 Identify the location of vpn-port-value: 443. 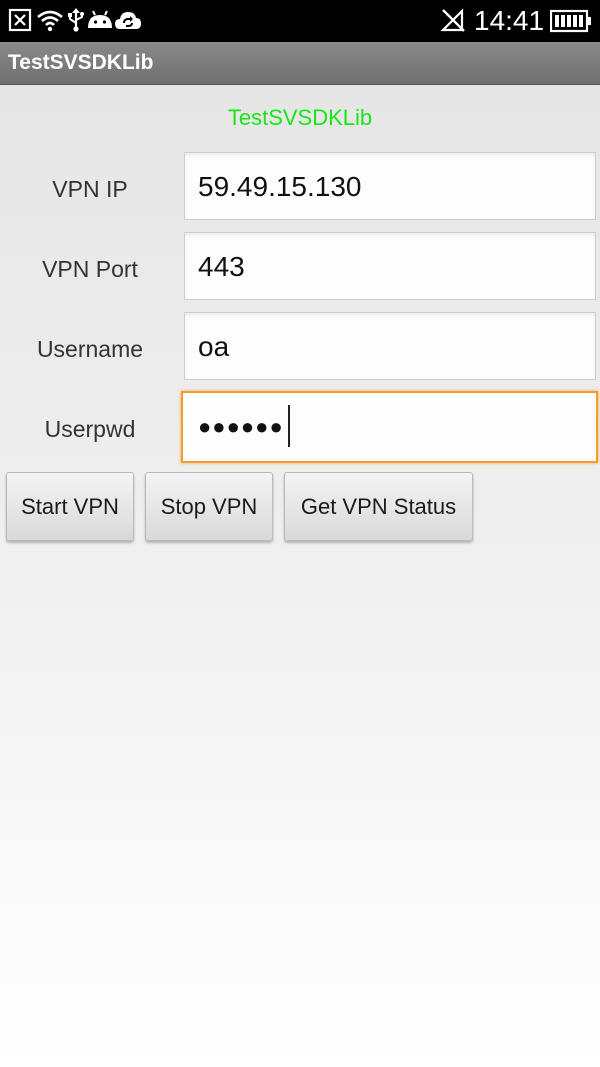
(221, 266).